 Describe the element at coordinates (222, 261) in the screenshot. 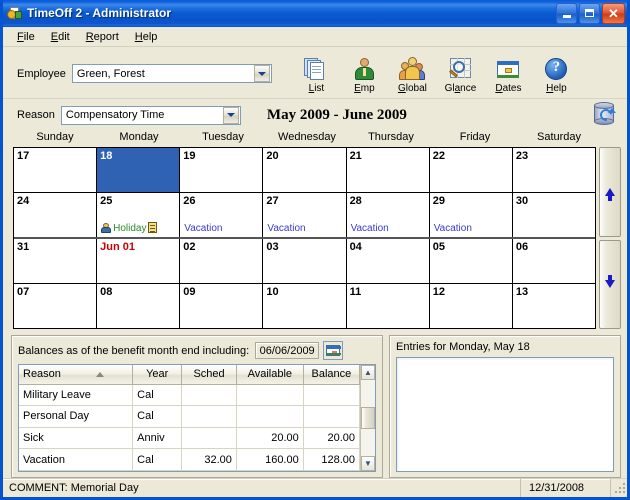

I see `calendar-day-cell: 02` at that location.